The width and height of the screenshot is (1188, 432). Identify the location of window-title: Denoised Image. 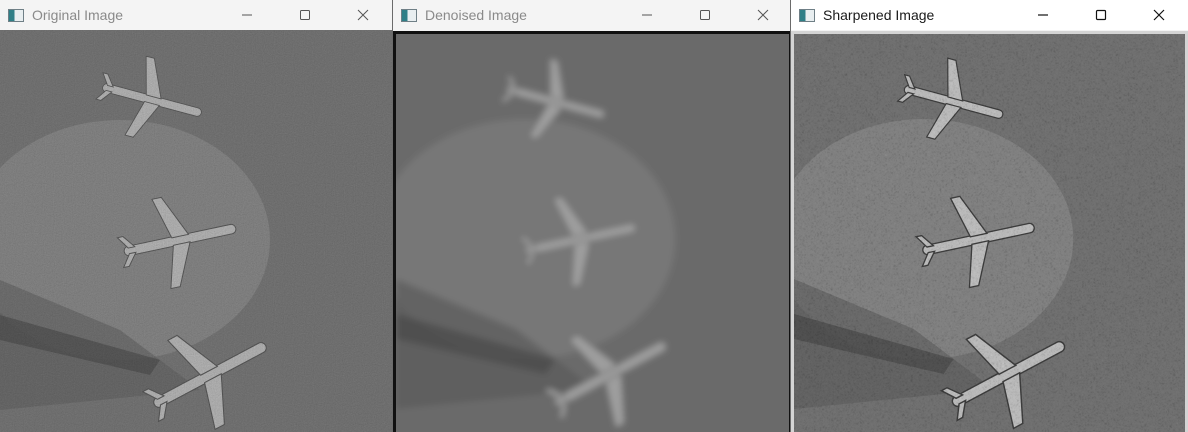
(476, 15).